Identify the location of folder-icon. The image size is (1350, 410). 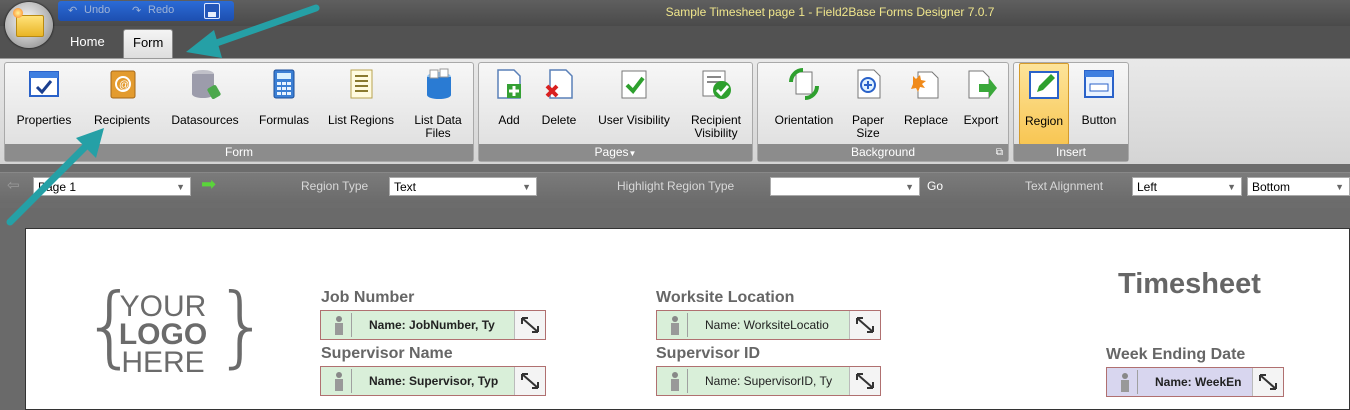
(30, 26).